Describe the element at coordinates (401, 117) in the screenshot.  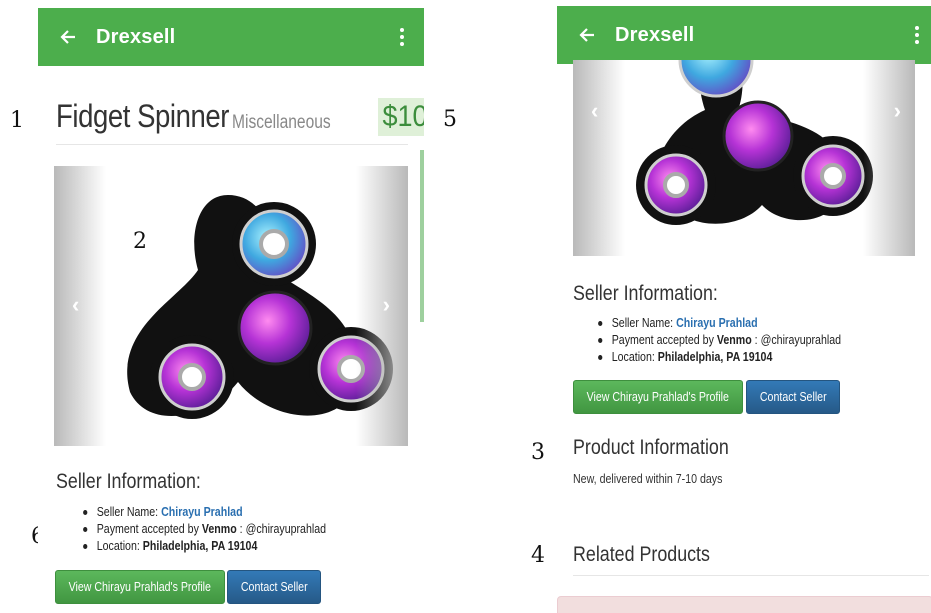
I see `product-price: $10` at that location.